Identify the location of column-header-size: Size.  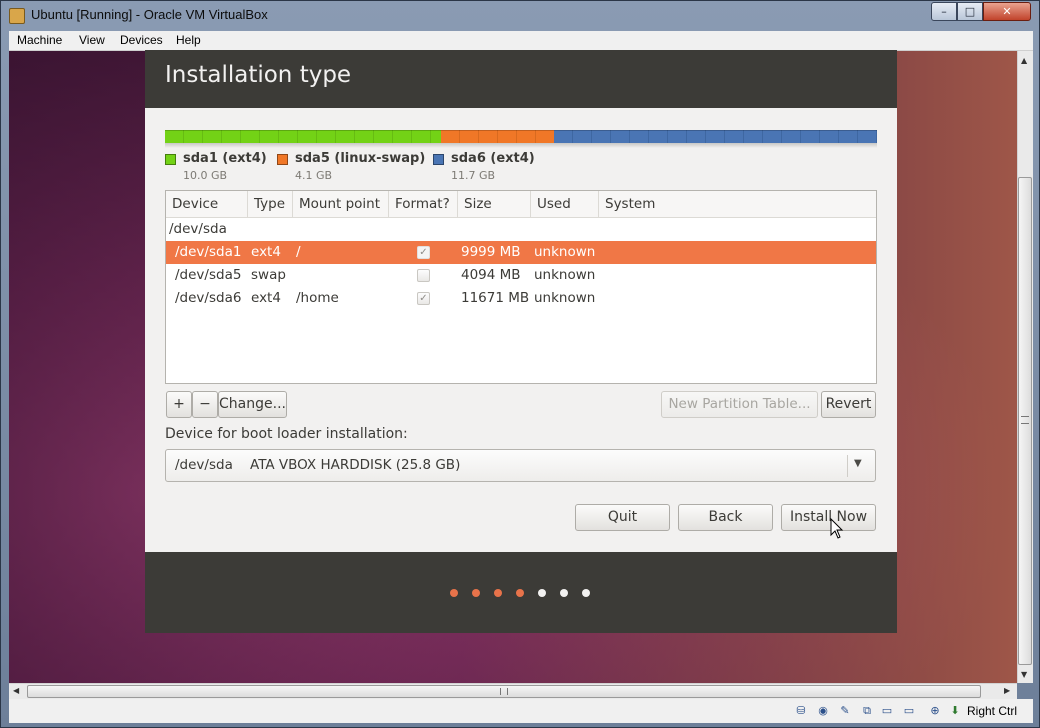
(494, 204).